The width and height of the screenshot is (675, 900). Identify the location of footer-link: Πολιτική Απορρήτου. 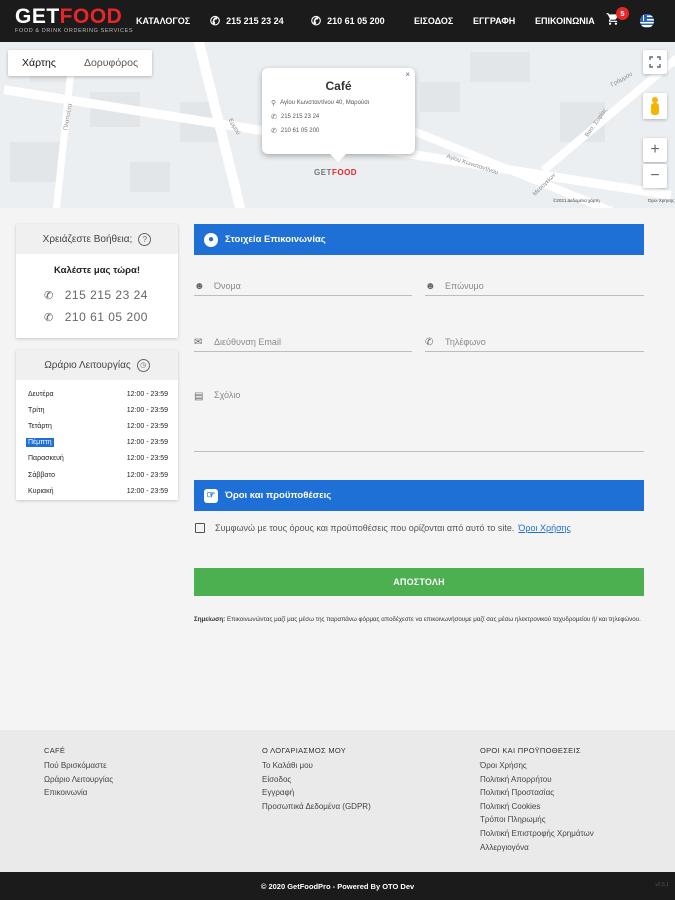
(537, 780).